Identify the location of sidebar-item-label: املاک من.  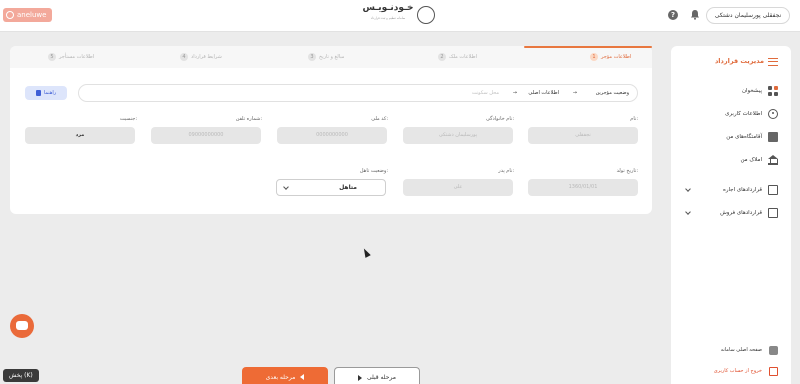
(751, 160).